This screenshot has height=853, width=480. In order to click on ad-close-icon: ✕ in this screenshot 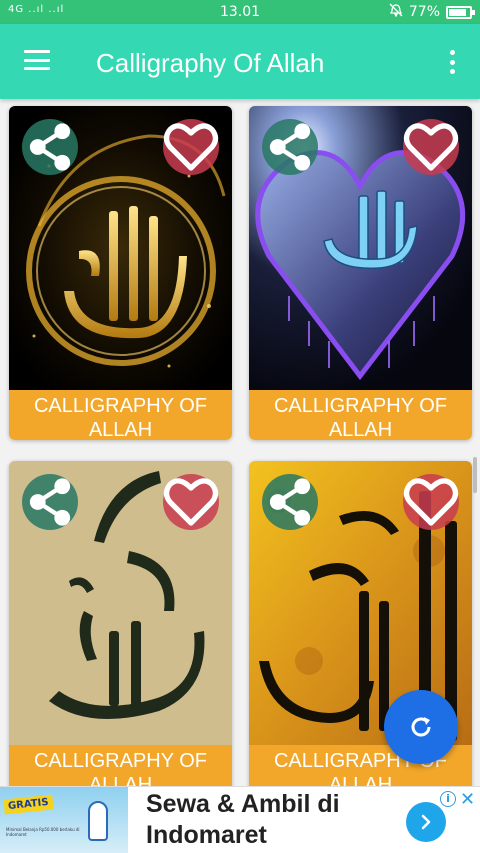, I will do `click(467, 799)`.